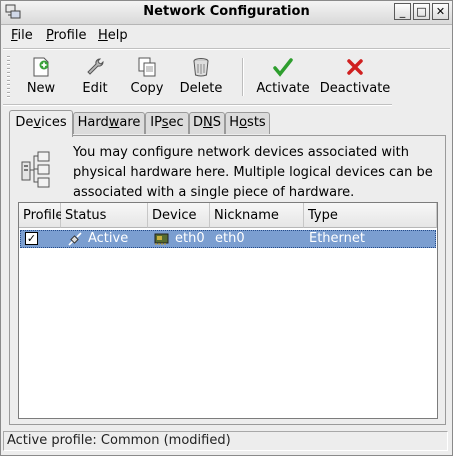 The height and width of the screenshot is (456, 453). What do you see at coordinates (283, 88) in the screenshot?
I see `activate-label: Activate` at bounding box center [283, 88].